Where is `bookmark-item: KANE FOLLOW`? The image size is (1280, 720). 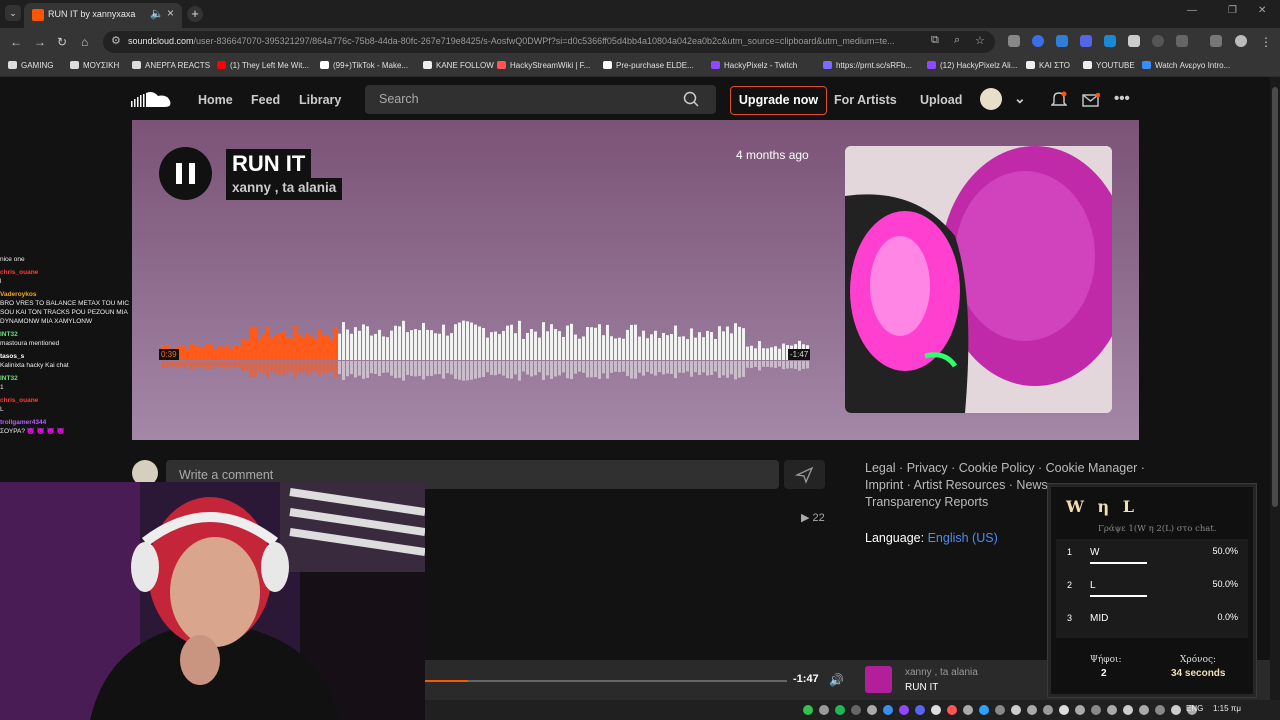 bookmark-item: KANE FOLLOW is located at coordinates (458, 65).